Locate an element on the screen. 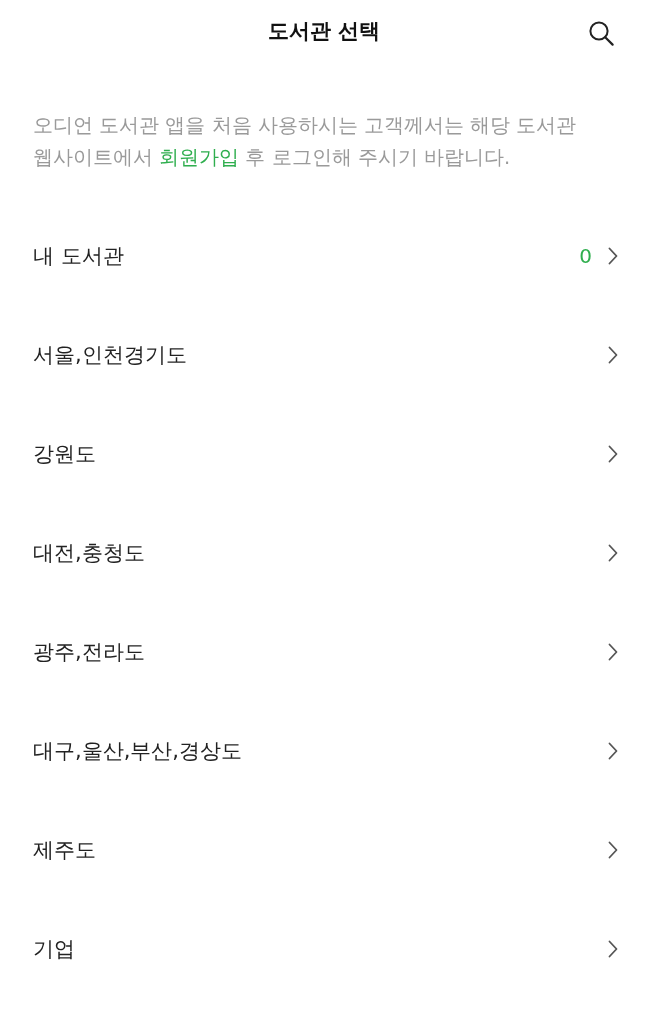 This screenshot has height=1020, width=648. library-count: 0 is located at coordinates (585, 255).